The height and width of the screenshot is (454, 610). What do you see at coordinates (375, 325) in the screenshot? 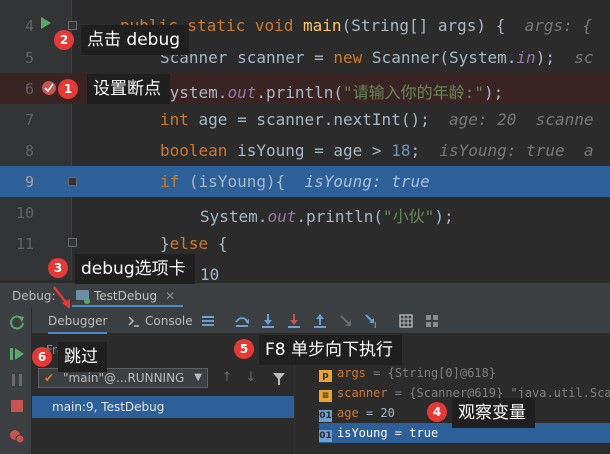
I see `svg-text: I` at bounding box center [375, 325].